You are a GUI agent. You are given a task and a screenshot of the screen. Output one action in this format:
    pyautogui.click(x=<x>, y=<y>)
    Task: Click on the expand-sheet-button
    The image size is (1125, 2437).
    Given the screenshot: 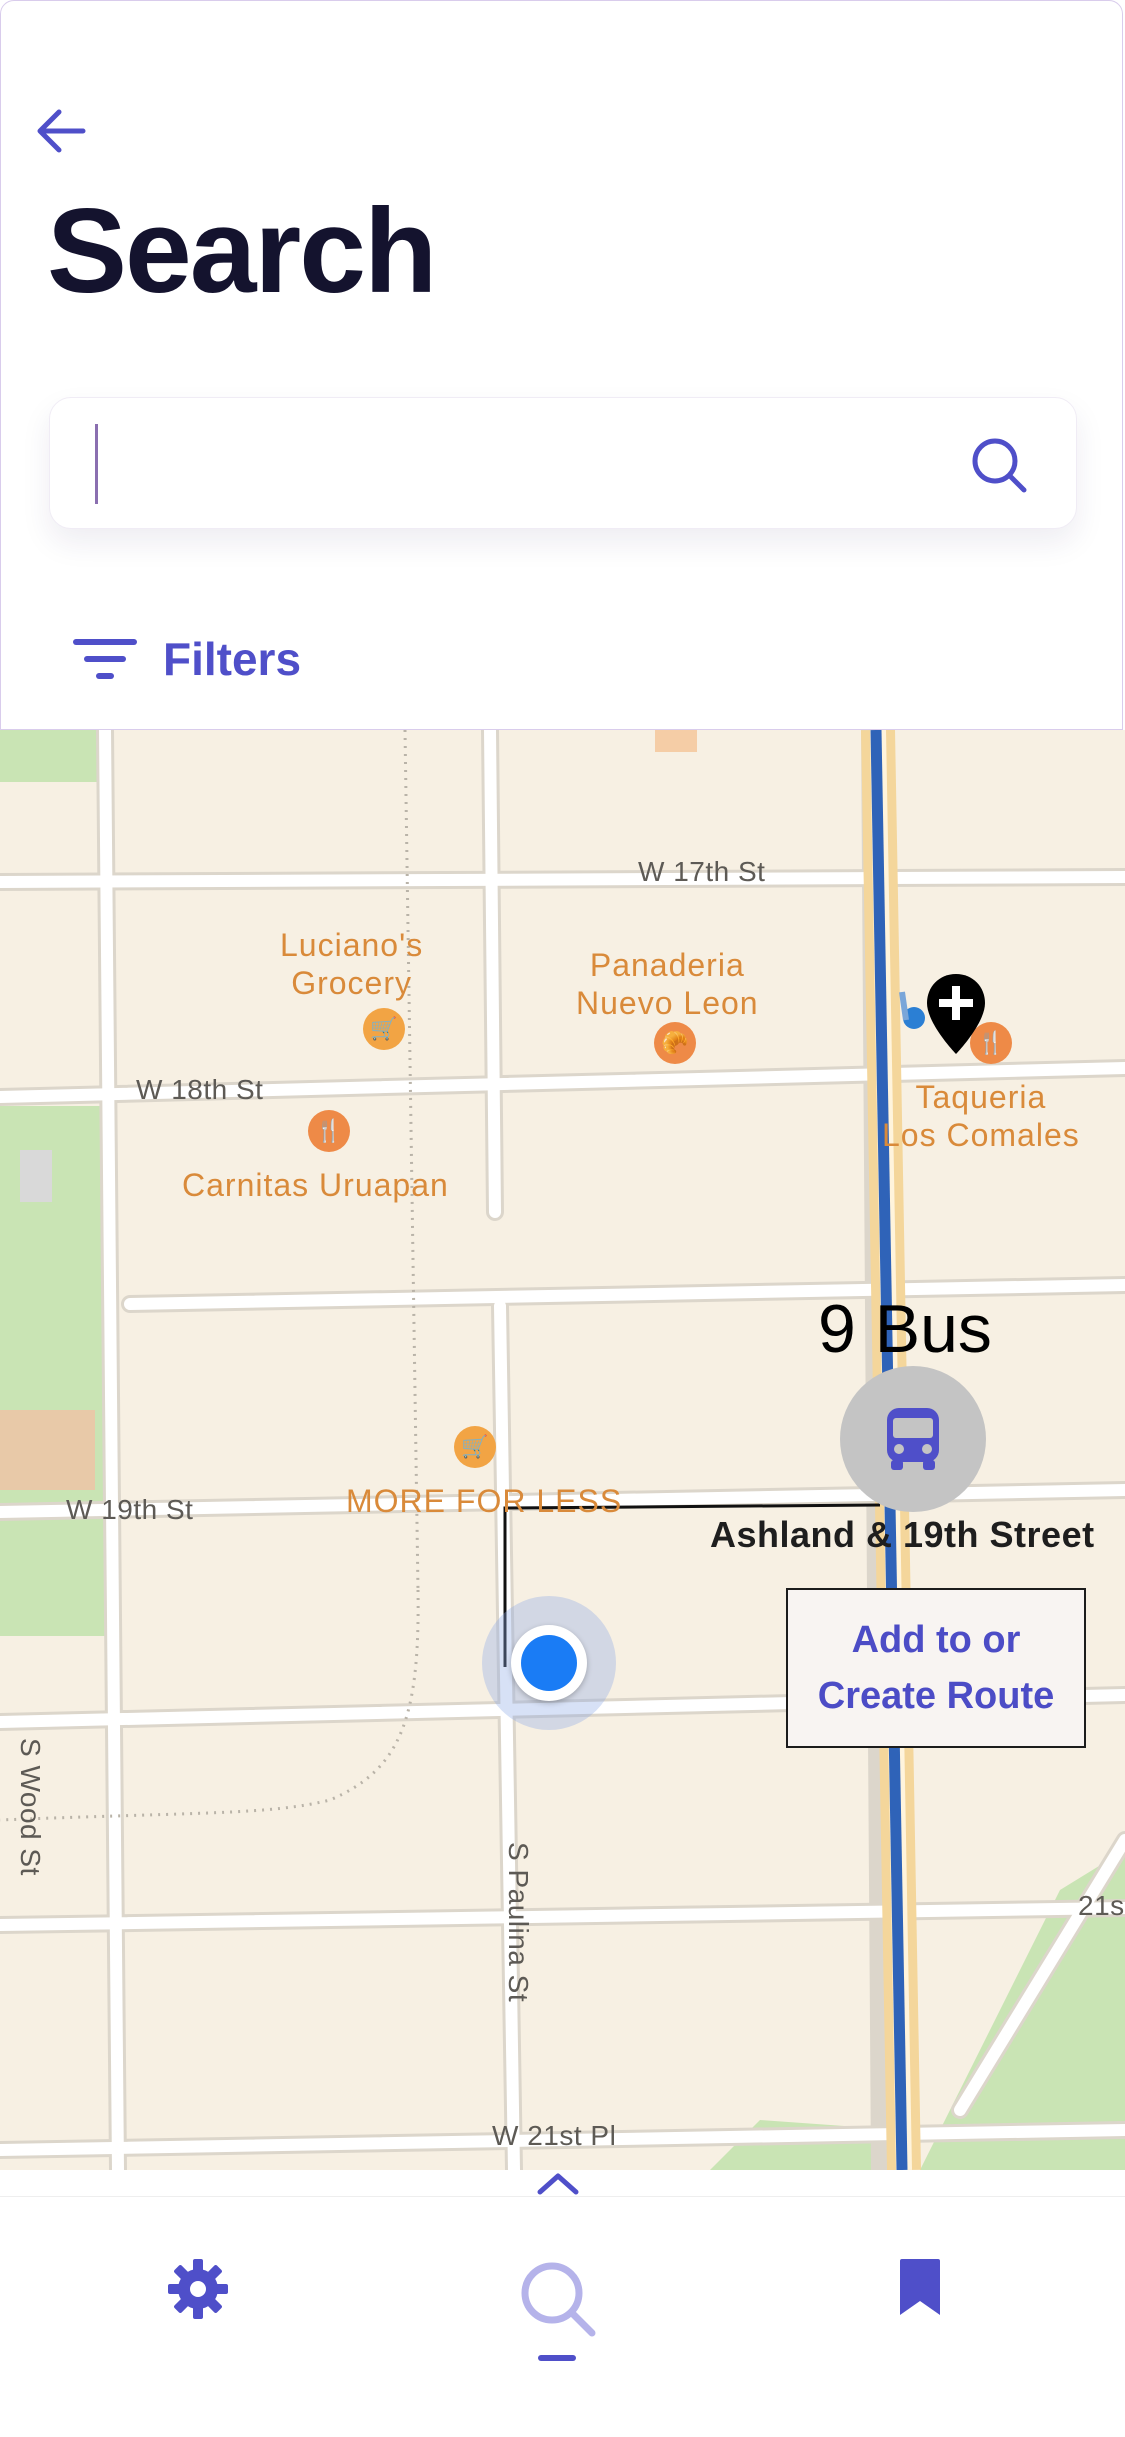 What is the action you would take?
    pyautogui.click(x=558, y=2183)
    